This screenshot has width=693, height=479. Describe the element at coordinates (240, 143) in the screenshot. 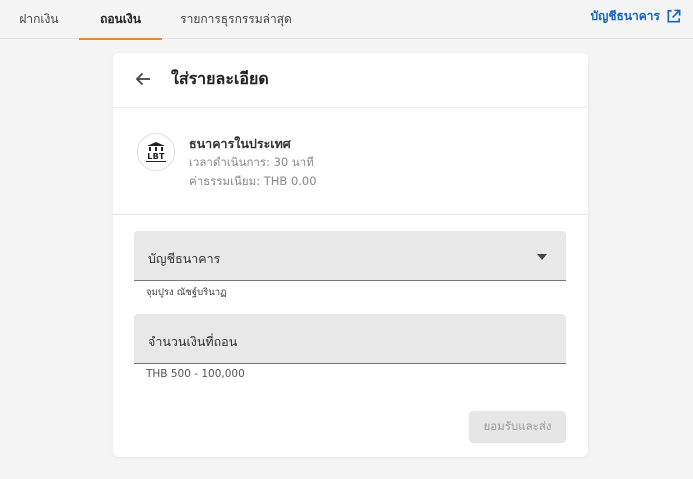

I see `method-name: ธนาคารในประเทศ` at that location.